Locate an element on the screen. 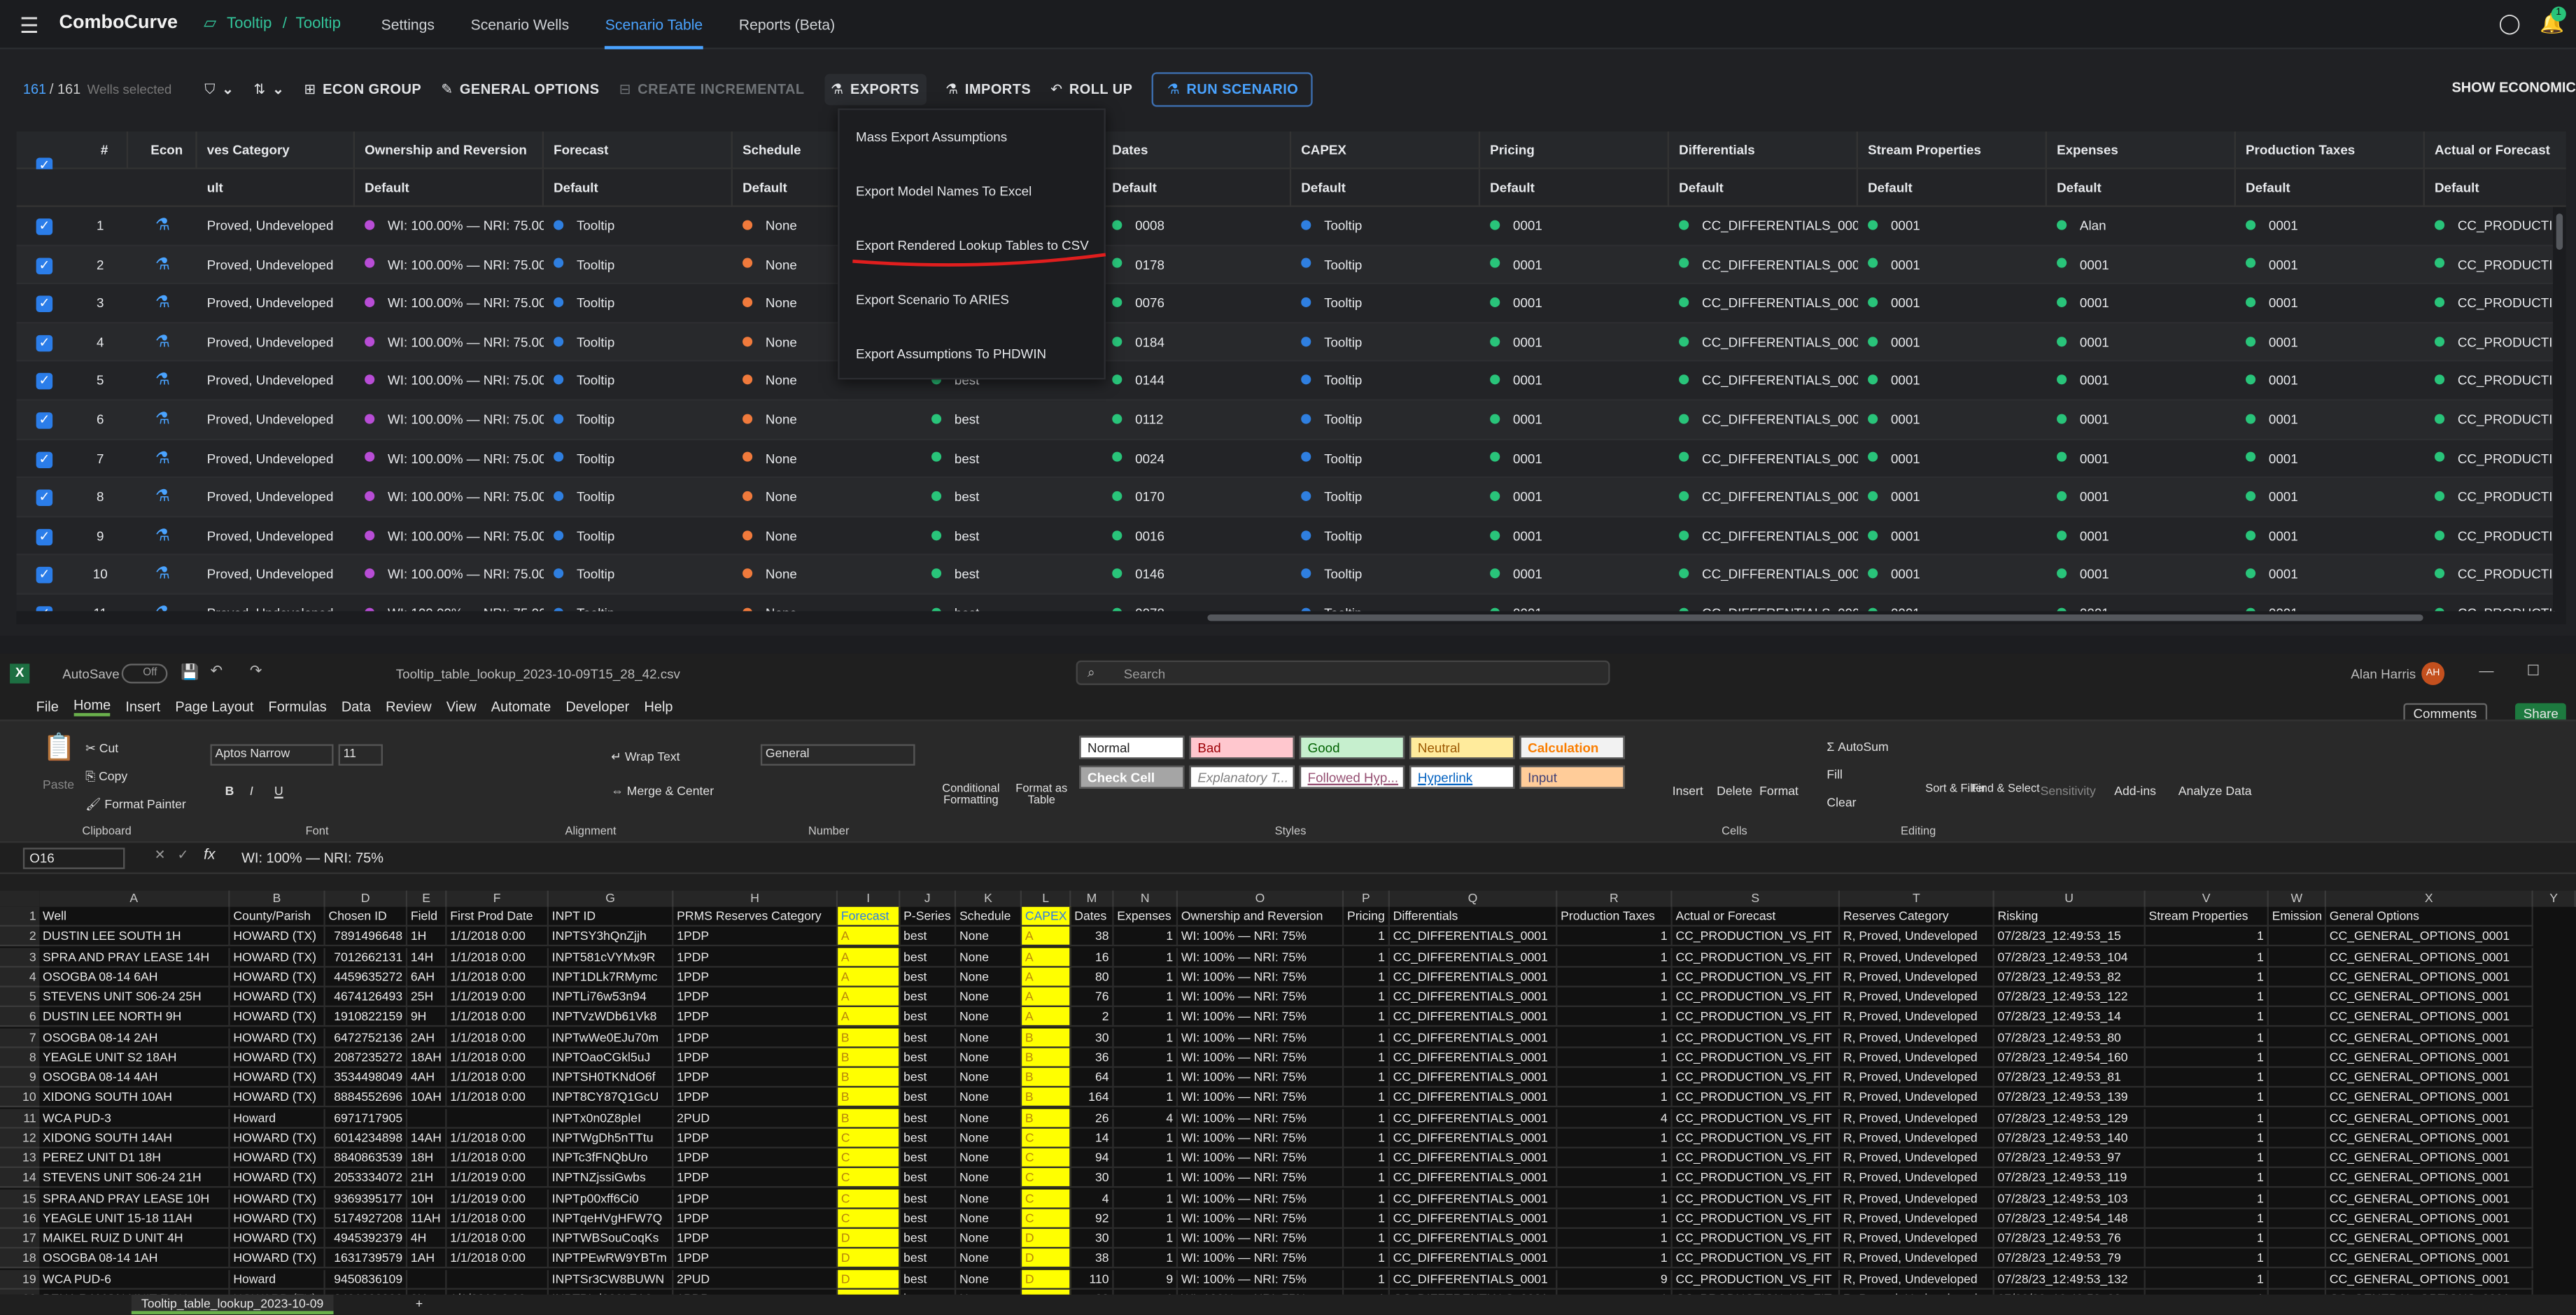 The image size is (2576, 1315). sheet-cell: Production Taxes is located at coordinates (1615, 917).